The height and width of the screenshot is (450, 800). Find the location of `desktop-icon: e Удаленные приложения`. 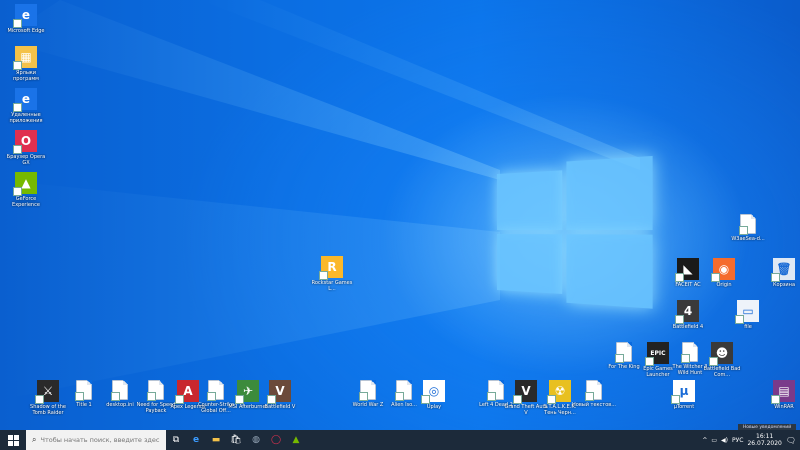

desktop-icon: e Удаленные приложения is located at coordinates (26, 106).